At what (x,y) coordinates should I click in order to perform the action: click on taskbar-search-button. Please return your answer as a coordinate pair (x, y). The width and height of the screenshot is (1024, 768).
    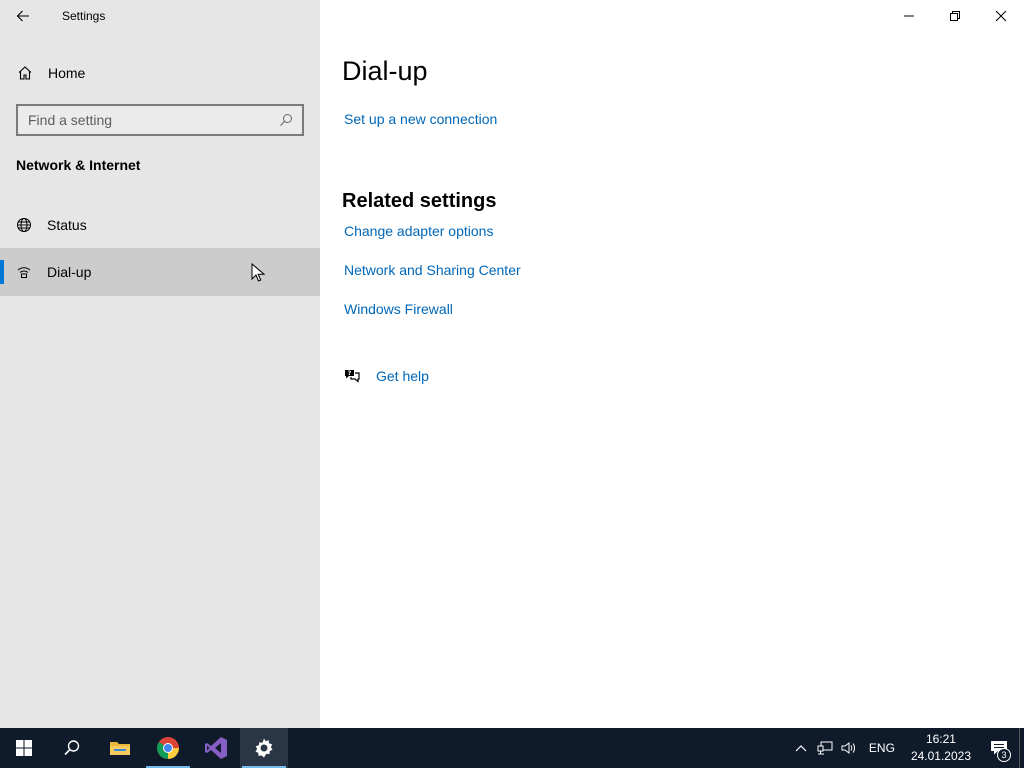
    Looking at the image, I should click on (72, 748).